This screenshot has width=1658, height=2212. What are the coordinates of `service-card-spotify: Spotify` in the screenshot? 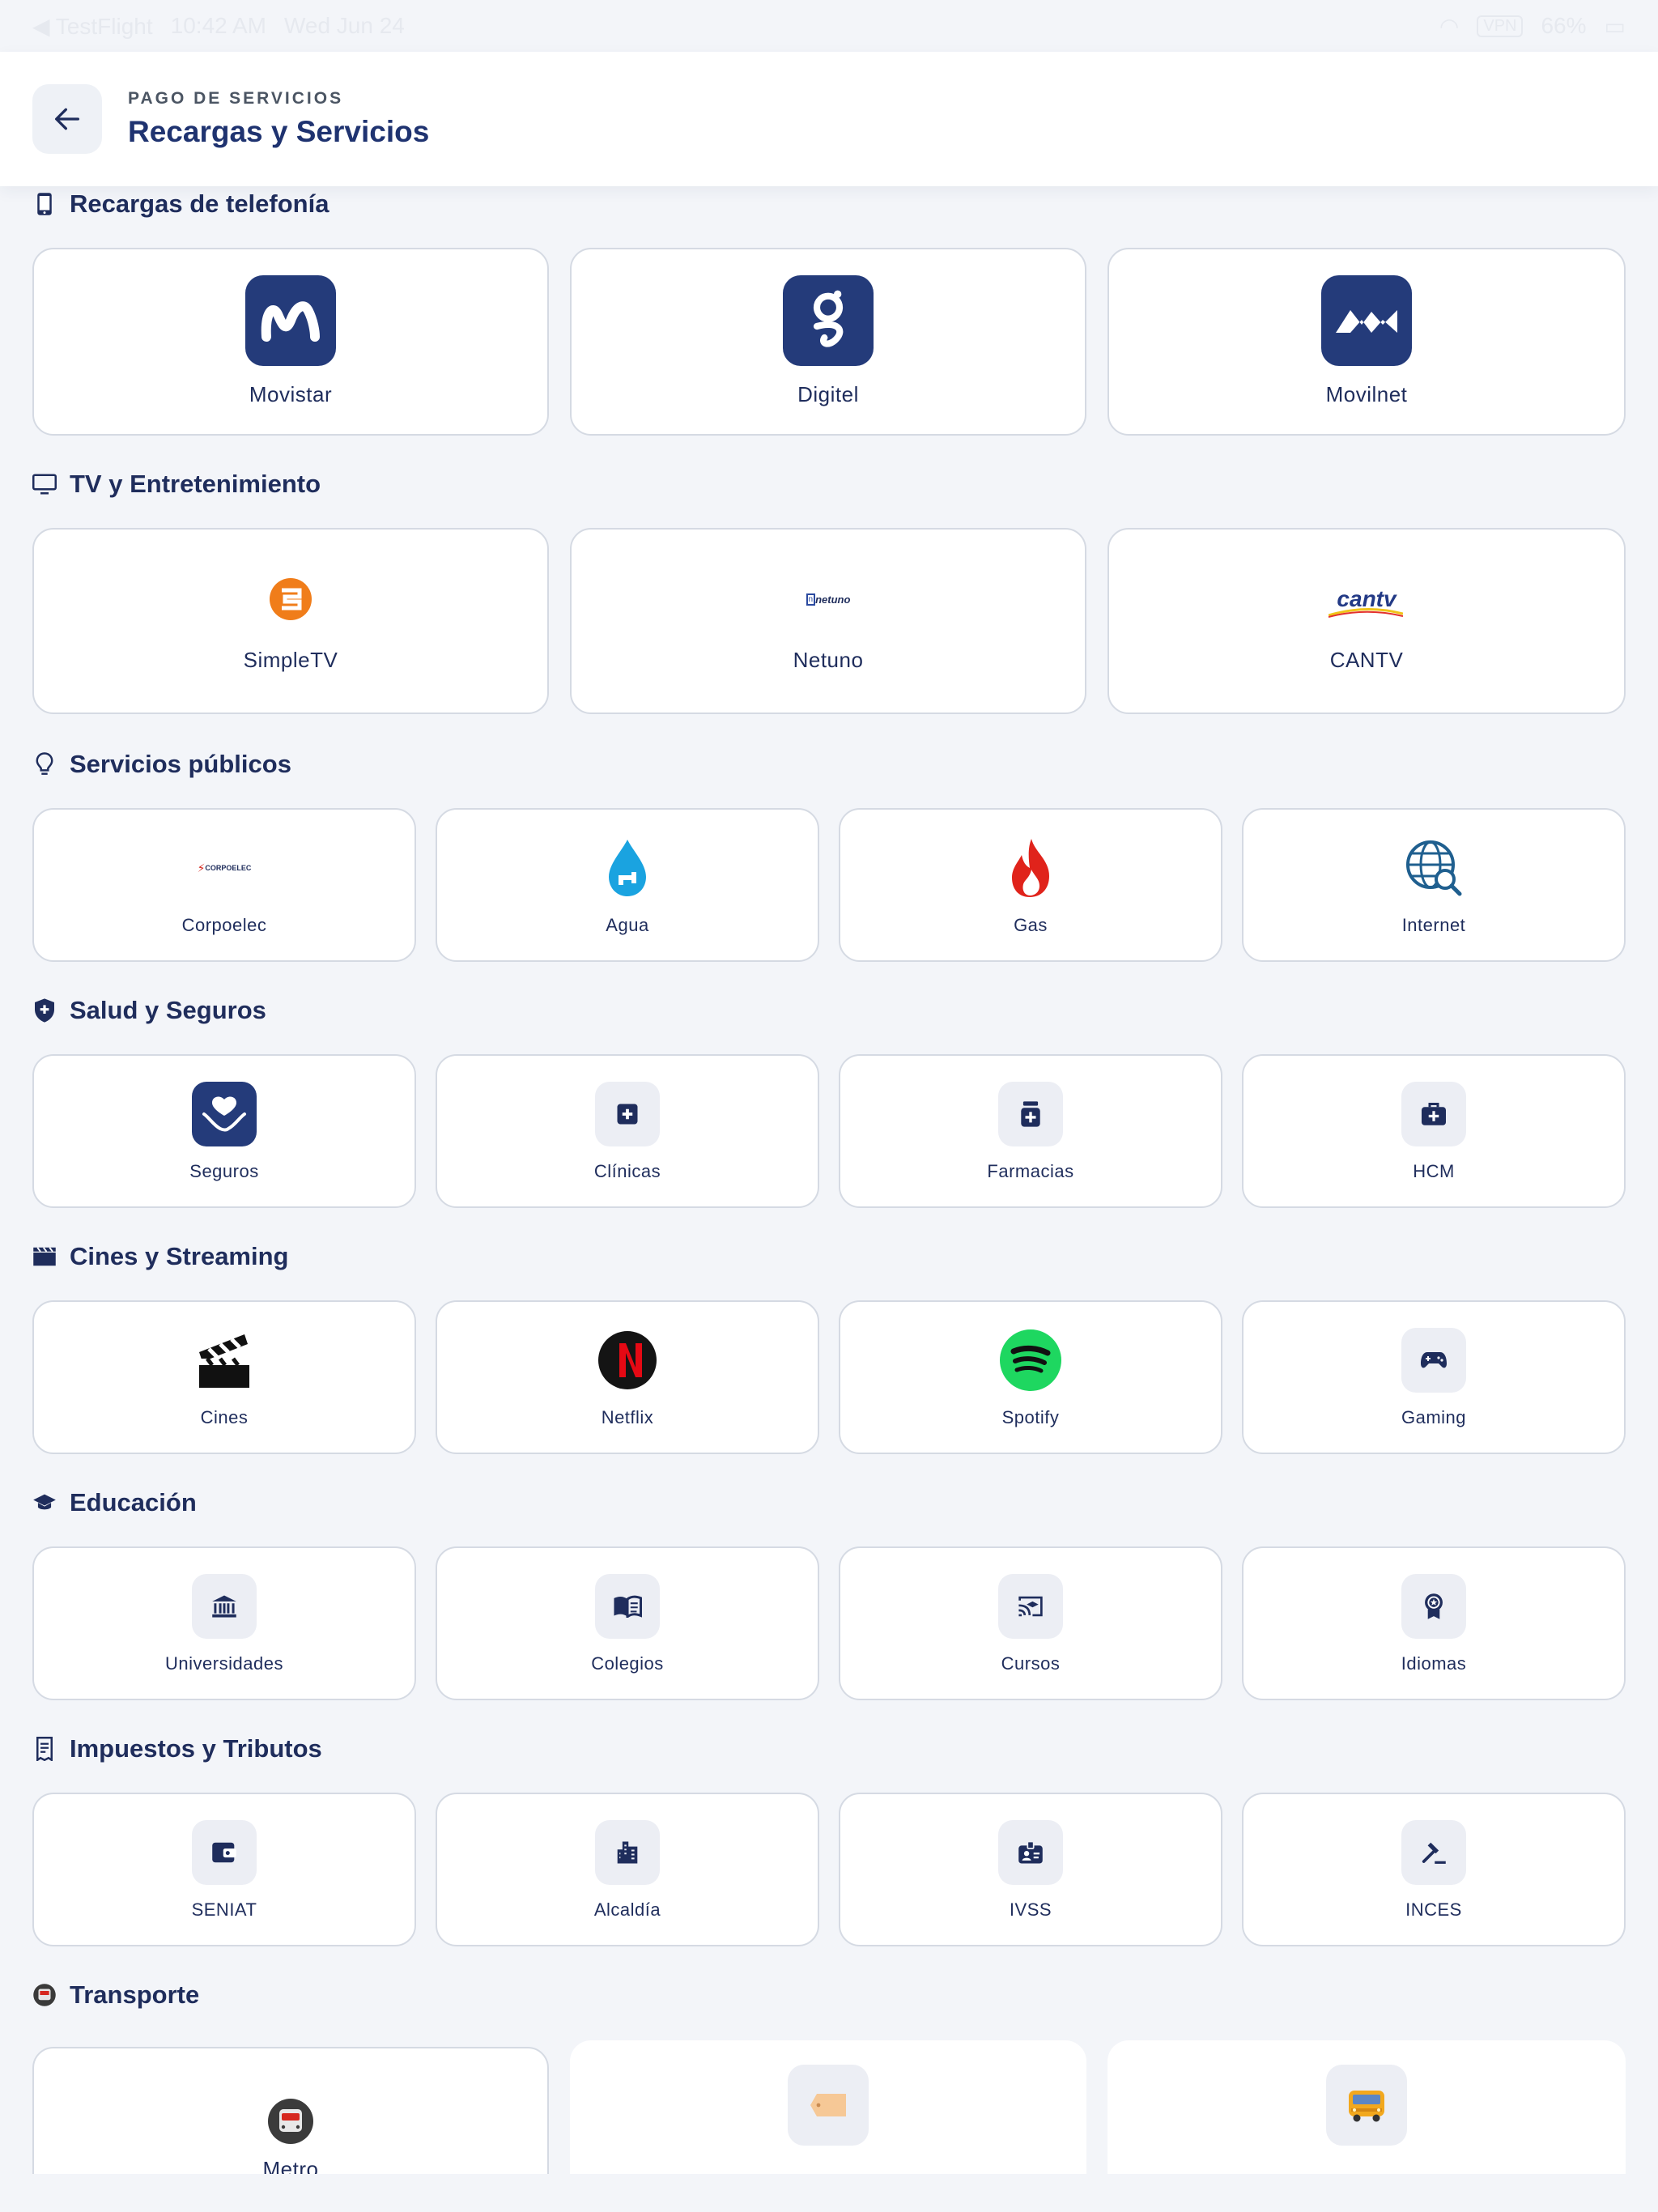 It's located at (1030, 1377).